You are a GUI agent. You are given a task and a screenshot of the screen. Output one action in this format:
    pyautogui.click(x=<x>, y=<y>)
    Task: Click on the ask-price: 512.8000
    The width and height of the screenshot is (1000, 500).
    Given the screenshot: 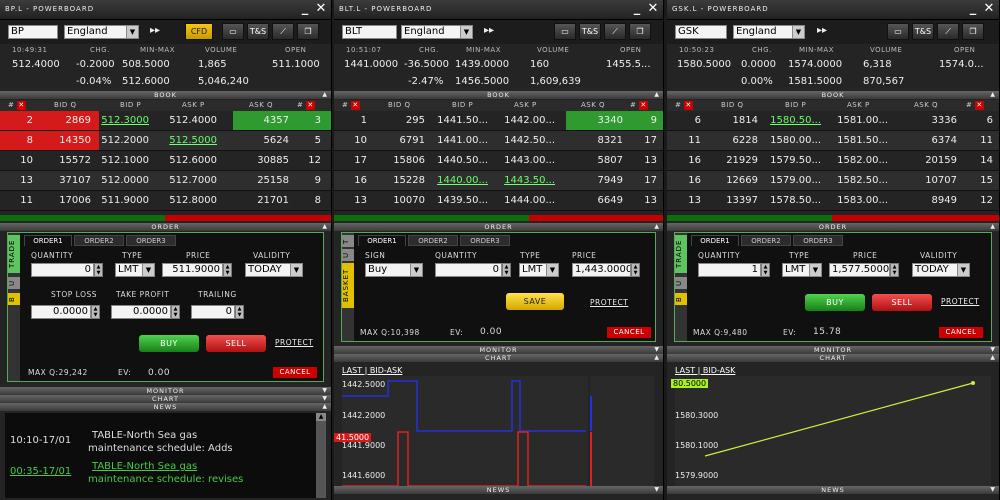 What is the action you would take?
    pyautogui.click(x=193, y=200)
    